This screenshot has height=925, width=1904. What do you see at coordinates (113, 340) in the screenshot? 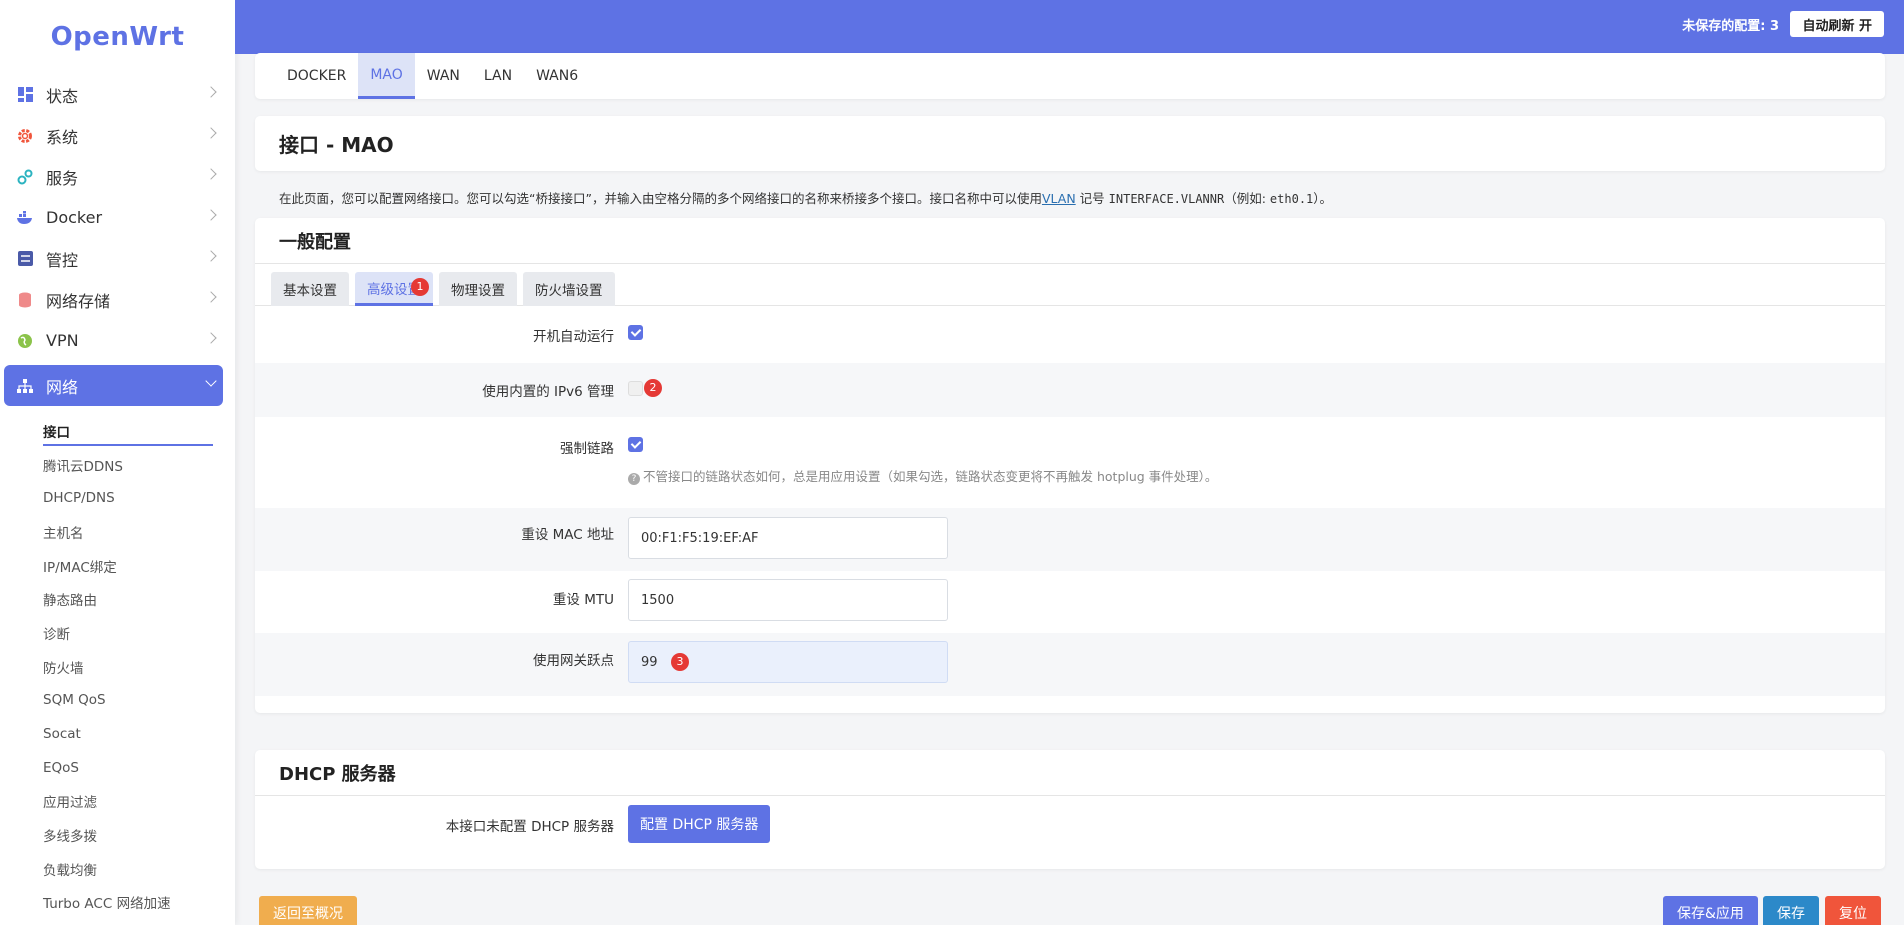
I see `nav-item-vpn: VPN` at bounding box center [113, 340].